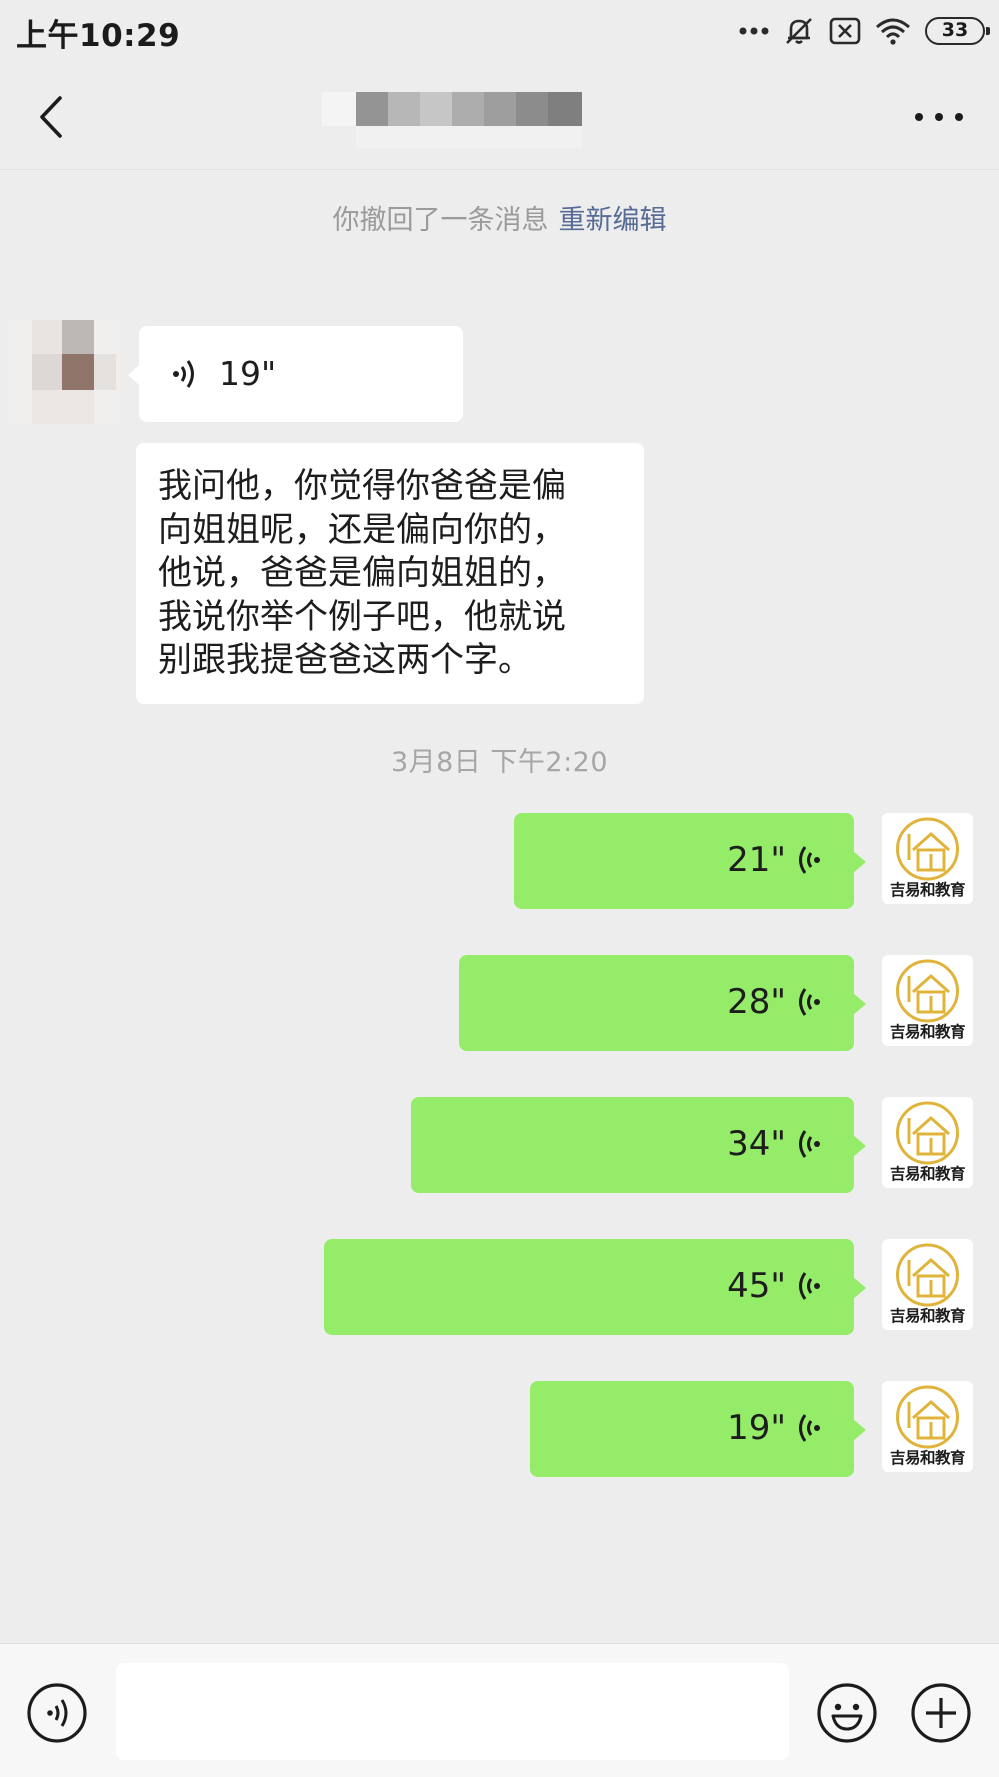 The width and height of the screenshot is (999, 1777). What do you see at coordinates (756, 1002) in the screenshot?
I see `voice-duration: 28"` at bounding box center [756, 1002].